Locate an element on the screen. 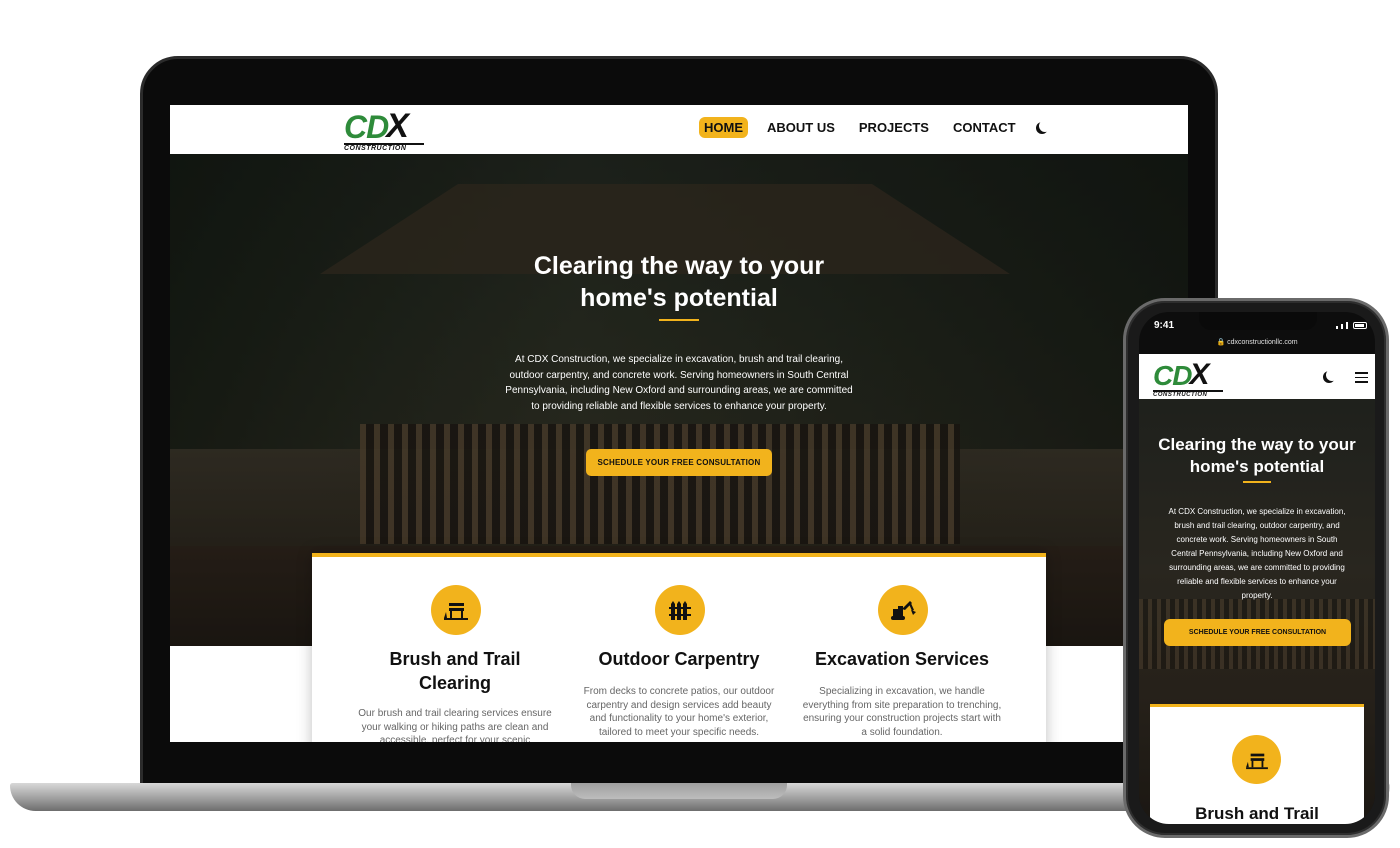  address-bar: 🔒 cdxconstructionllc.com is located at coordinates (1257, 342).